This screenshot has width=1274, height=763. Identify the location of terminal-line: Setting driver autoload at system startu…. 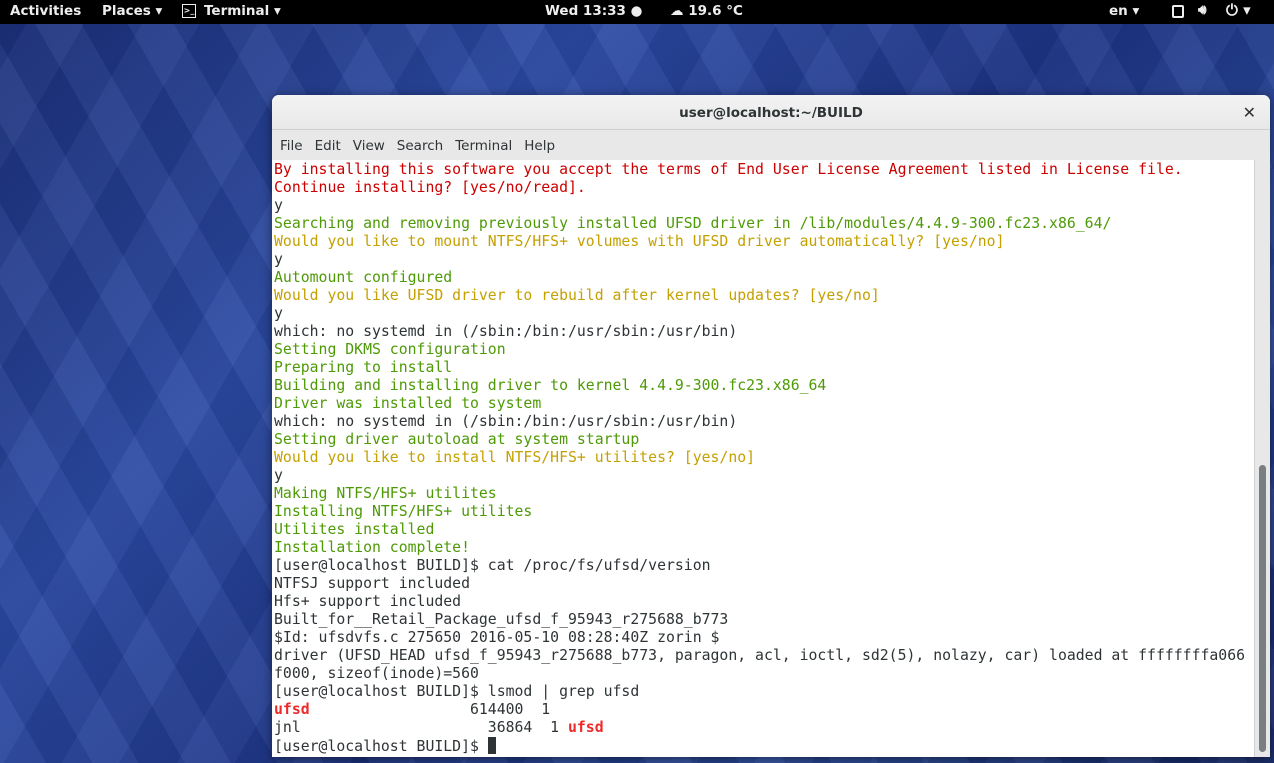
(764, 440).